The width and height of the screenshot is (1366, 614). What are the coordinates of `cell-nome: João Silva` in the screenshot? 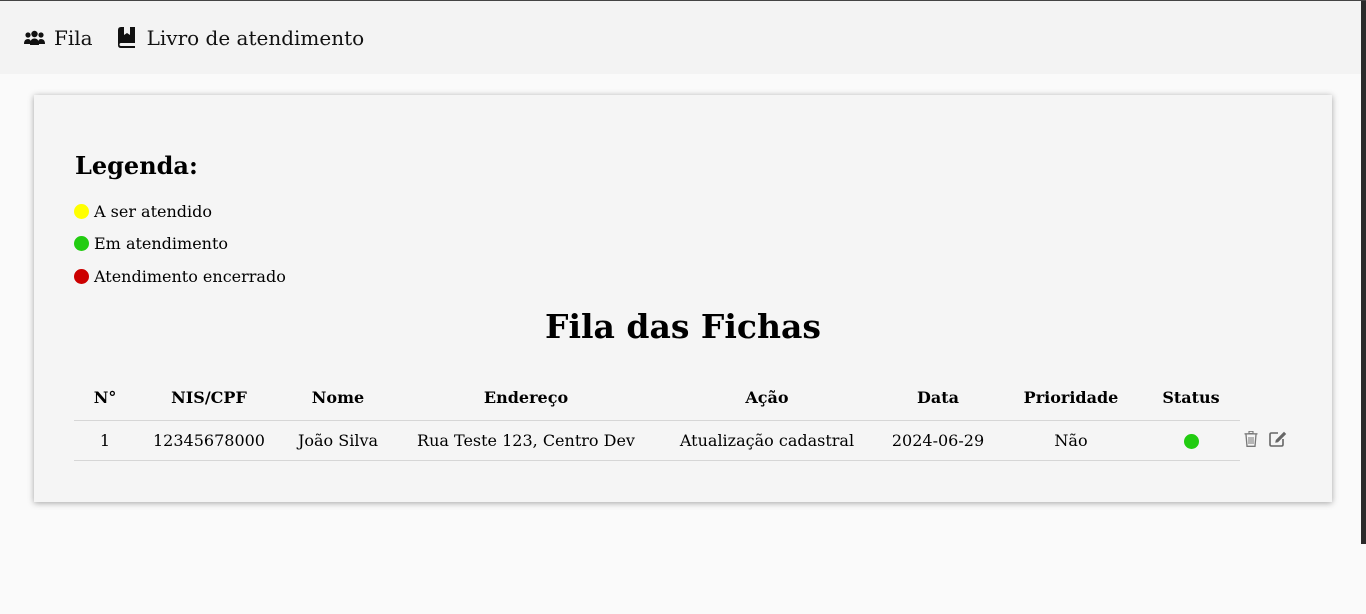 It's located at (338, 440).